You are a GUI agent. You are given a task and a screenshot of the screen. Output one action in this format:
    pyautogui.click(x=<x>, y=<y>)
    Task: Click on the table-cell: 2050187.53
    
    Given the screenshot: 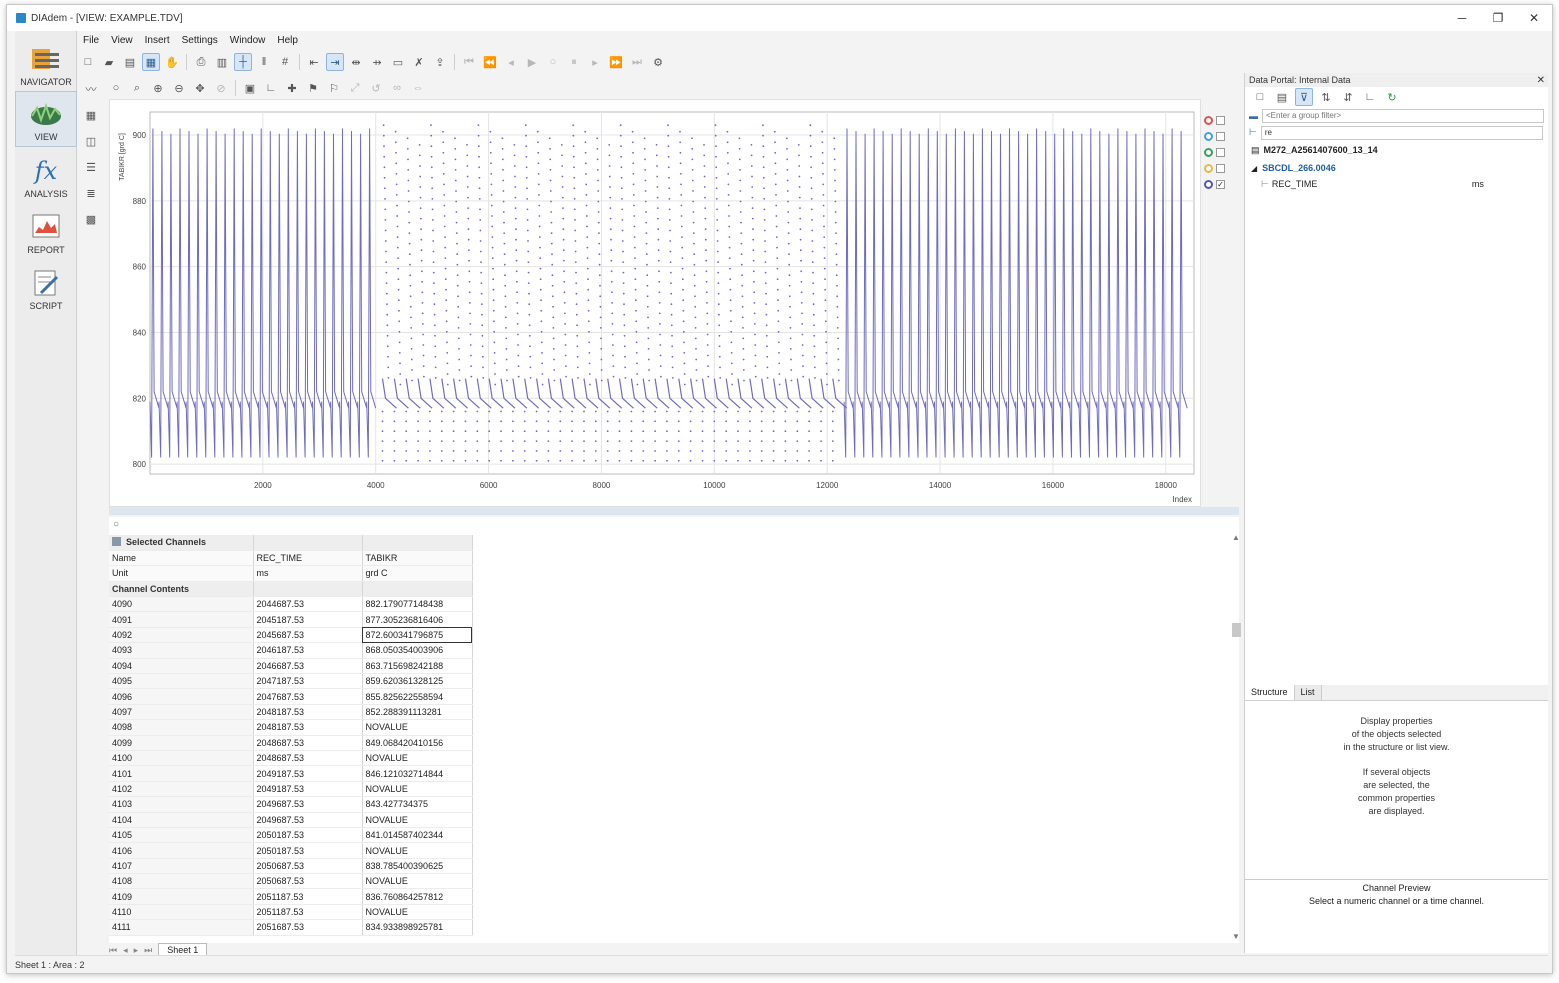 What is the action you would take?
    pyautogui.click(x=308, y=835)
    